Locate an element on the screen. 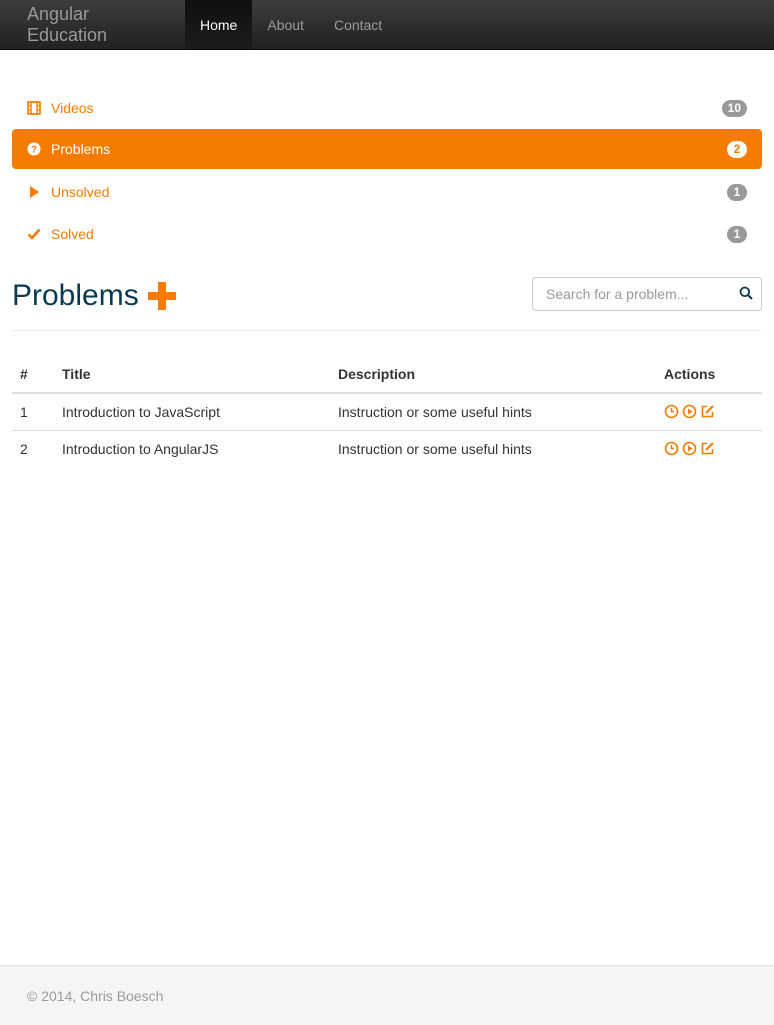 The height and width of the screenshot is (1025, 774). page-title-text: Problems is located at coordinates (75, 295).